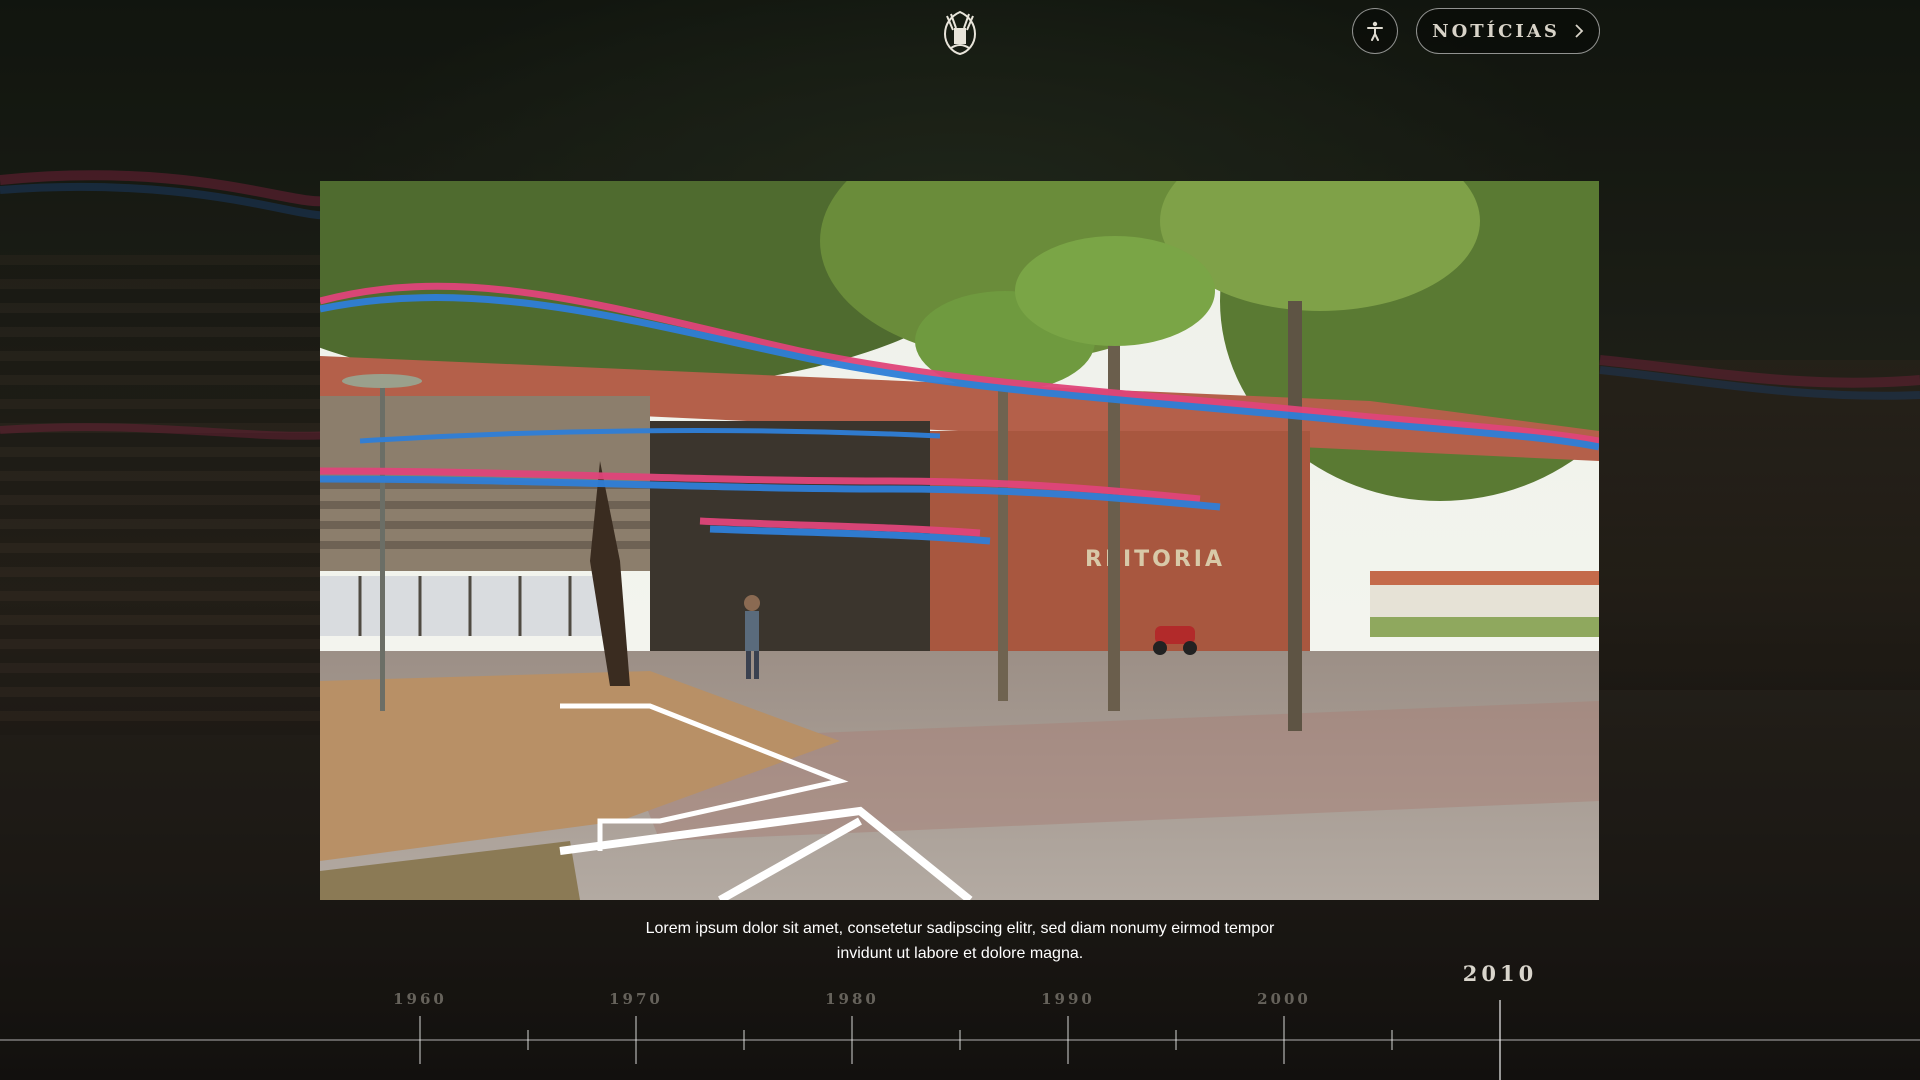  I want to click on university-seal-icon, so click(960, 32).